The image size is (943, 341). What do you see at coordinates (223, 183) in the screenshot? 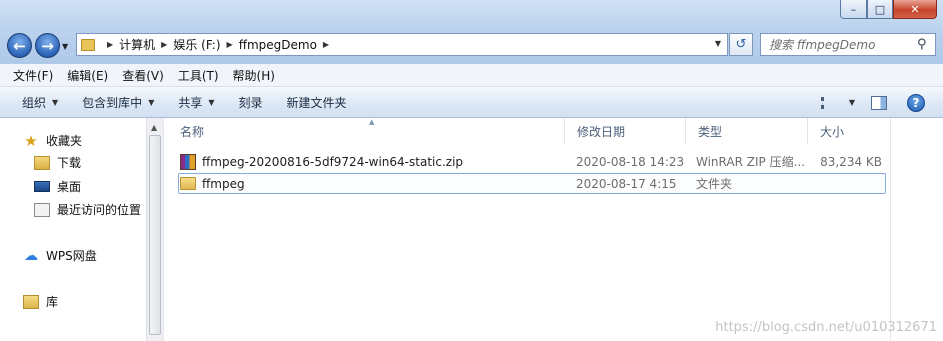
I see `file-name: ffmpeg` at bounding box center [223, 183].